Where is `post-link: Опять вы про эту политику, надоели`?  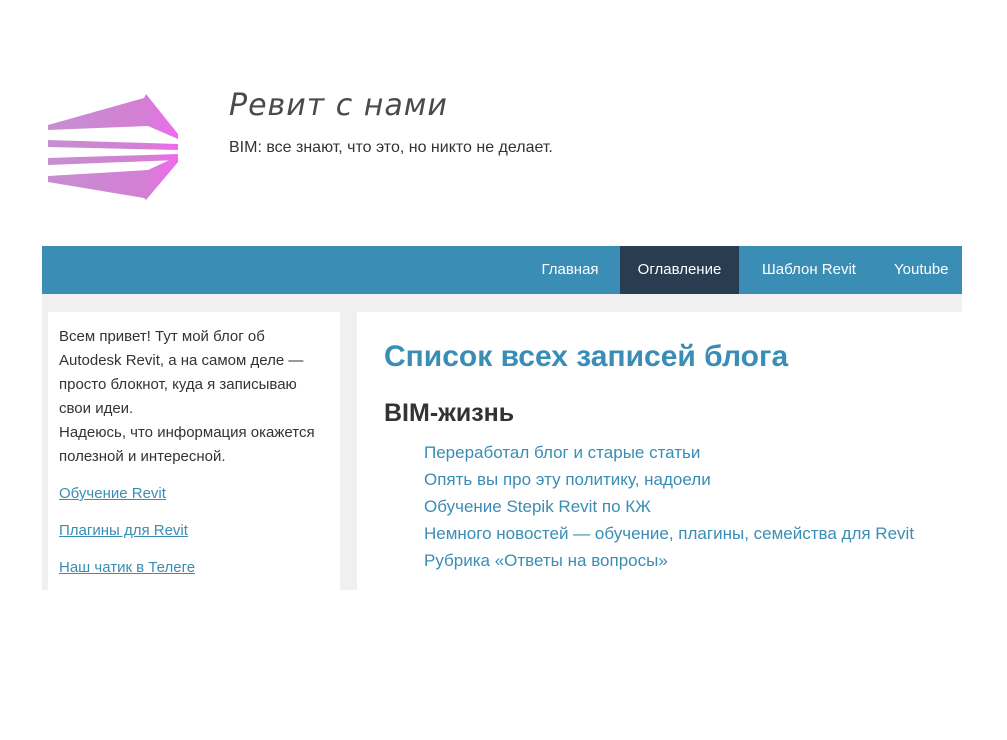
post-link: Опять вы про эту политику, надоели is located at coordinates (567, 479).